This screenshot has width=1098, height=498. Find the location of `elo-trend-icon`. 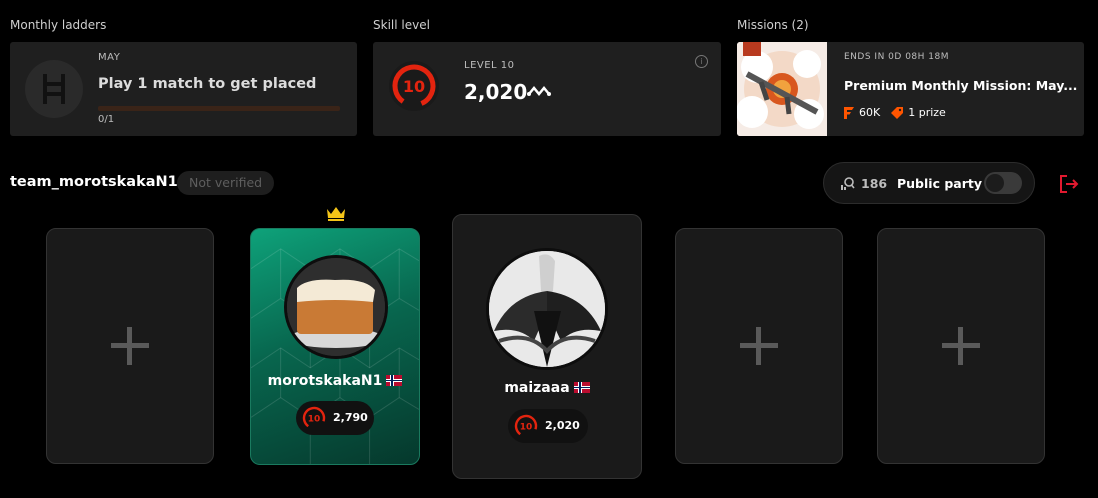

elo-trend-icon is located at coordinates (539, 91).